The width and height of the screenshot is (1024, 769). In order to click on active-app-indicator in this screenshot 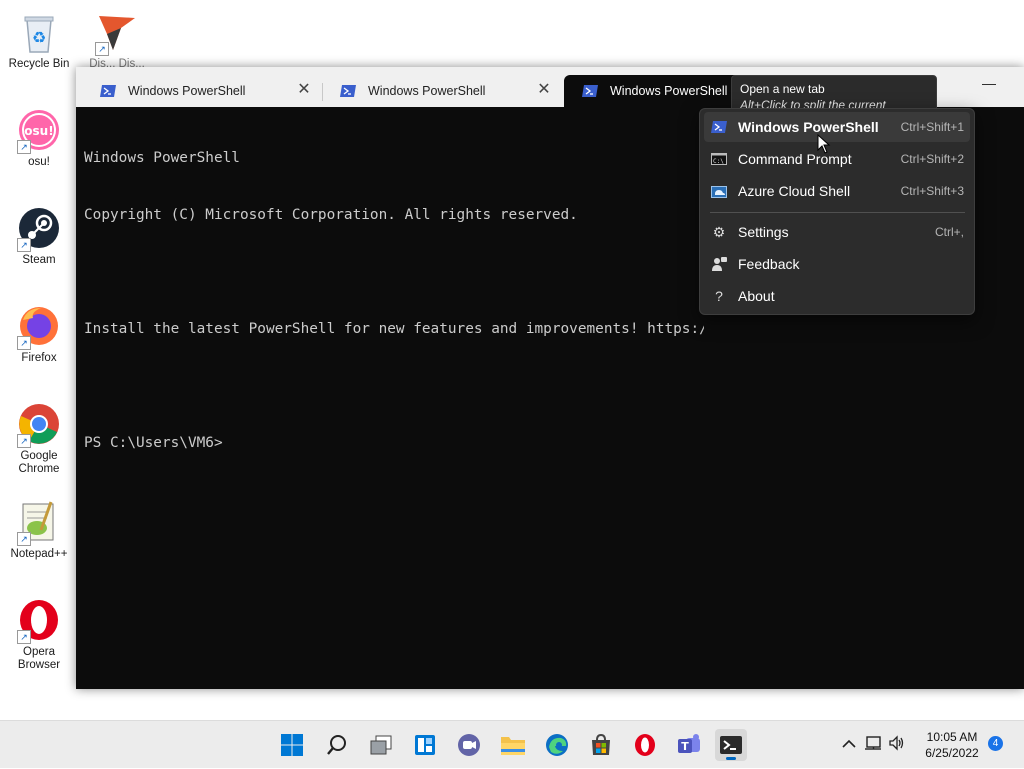, I will do `click(731, 758)`.